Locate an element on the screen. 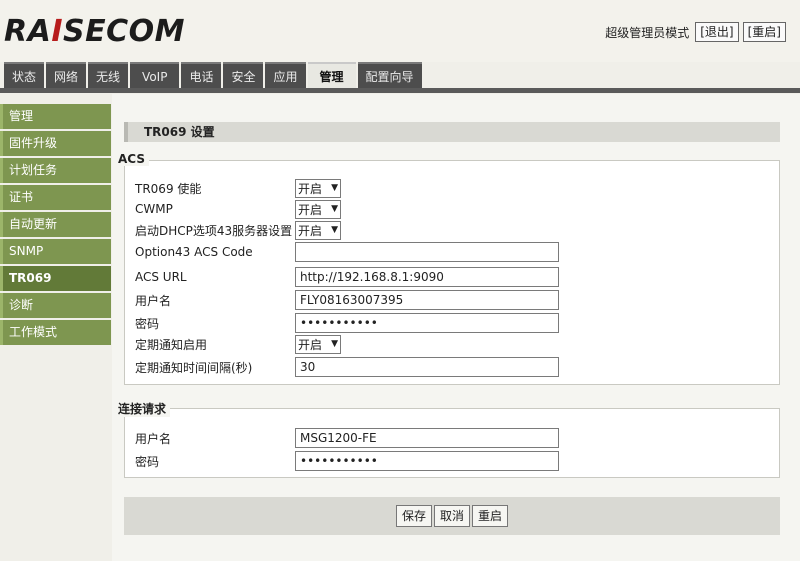 The height and width of the screenshot is (561, 800). save-button: 保存 is located at coordinates (413, 516).